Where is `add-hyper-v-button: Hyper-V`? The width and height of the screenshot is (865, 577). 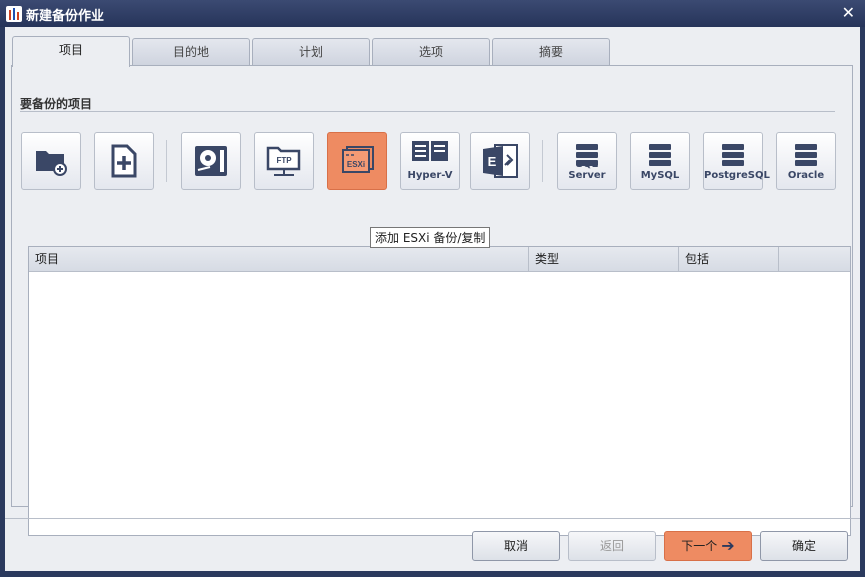
add-hyper-v-button: Hyper-V is located at coordinates (430, 161).